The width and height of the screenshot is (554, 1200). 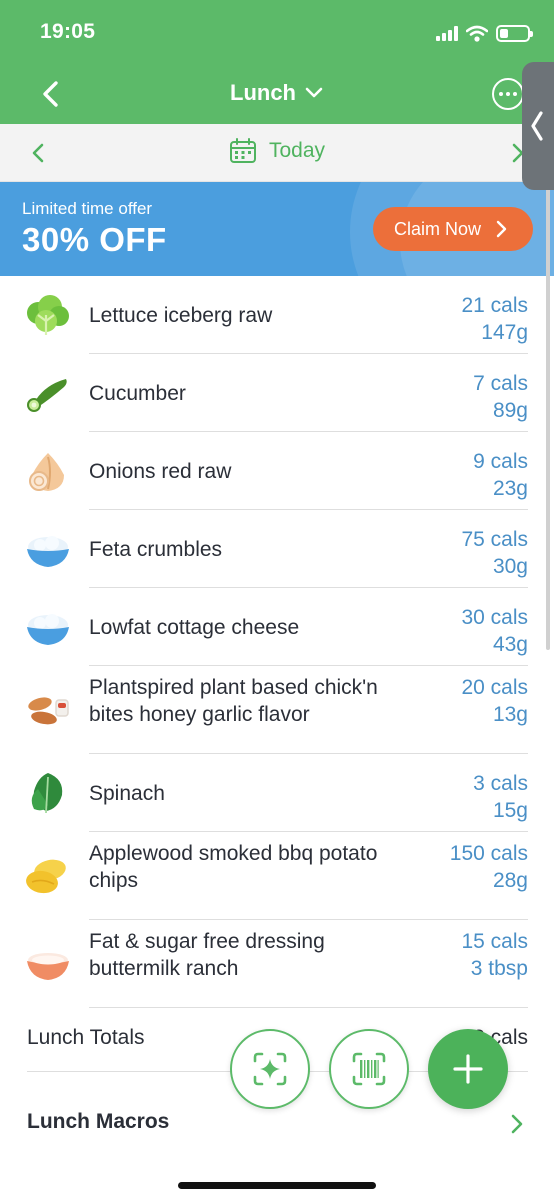 I want to click on spinach-icon, so click(x=47, y=793).